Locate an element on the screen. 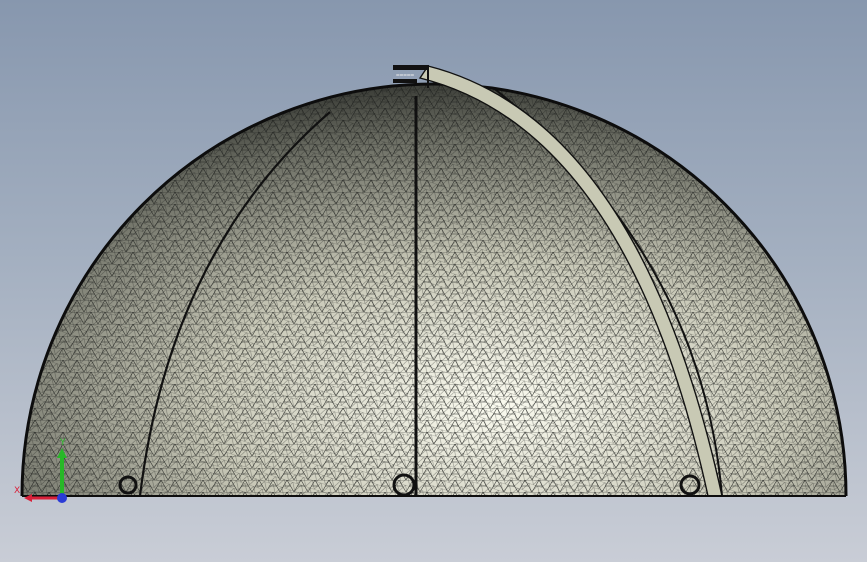  tag-upper-text: ===== is located at coordinates (405, 75).